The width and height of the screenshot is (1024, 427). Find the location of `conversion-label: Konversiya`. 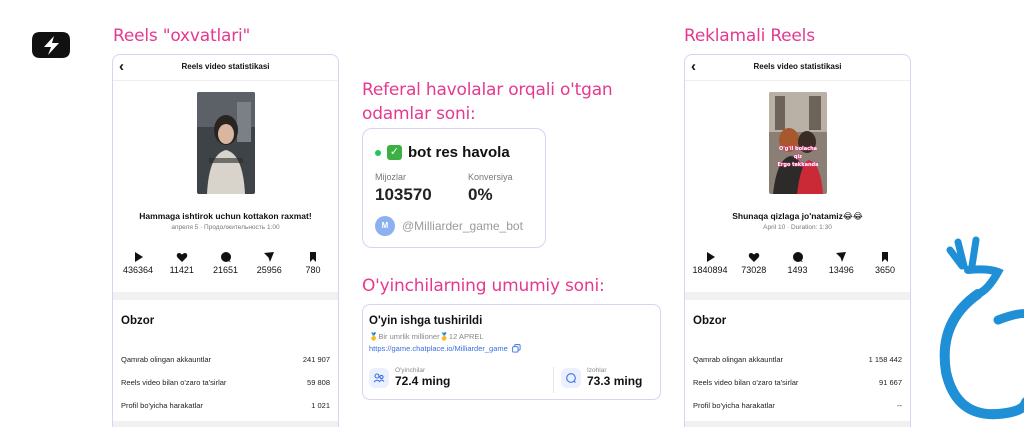

conversion-label: Konversiya is located at coordinates (490, 177).